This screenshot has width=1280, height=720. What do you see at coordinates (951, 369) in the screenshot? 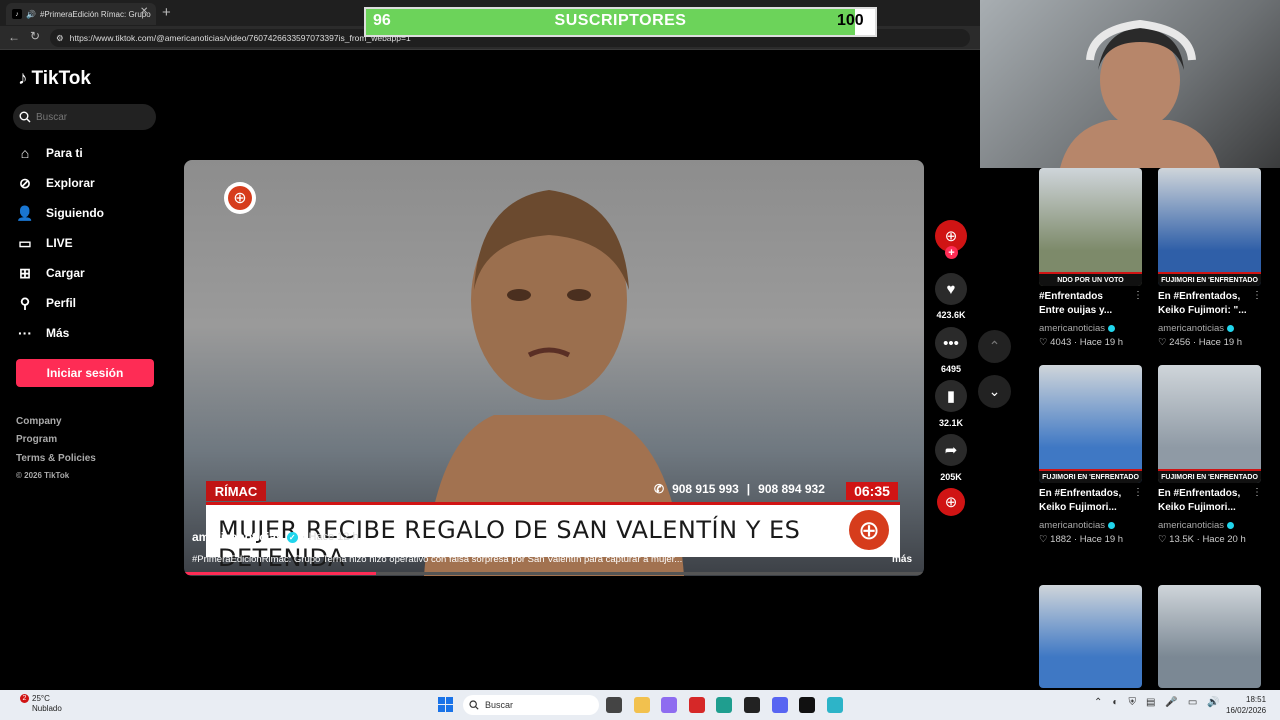
I see `comment-count: 6495` at bounding box center [951, 369].